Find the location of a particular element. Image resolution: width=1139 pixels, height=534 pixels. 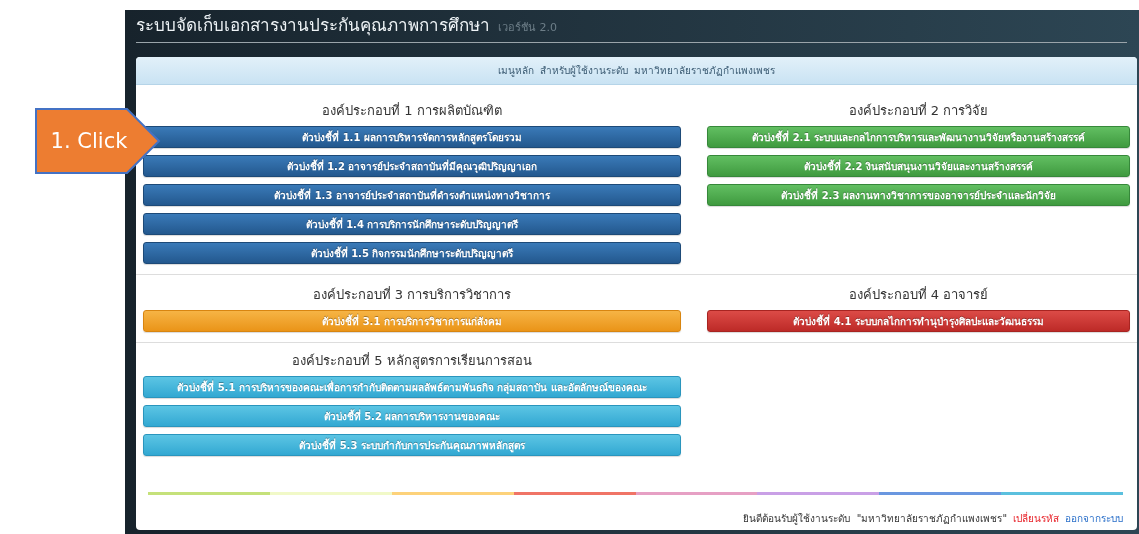

welcome-text: ยินดีต้อนรับผู้ใช้งานระดับ "มหาวิทยาลัยราชภัฏกำแพงเพชร" is located at coordinates (875, 519).